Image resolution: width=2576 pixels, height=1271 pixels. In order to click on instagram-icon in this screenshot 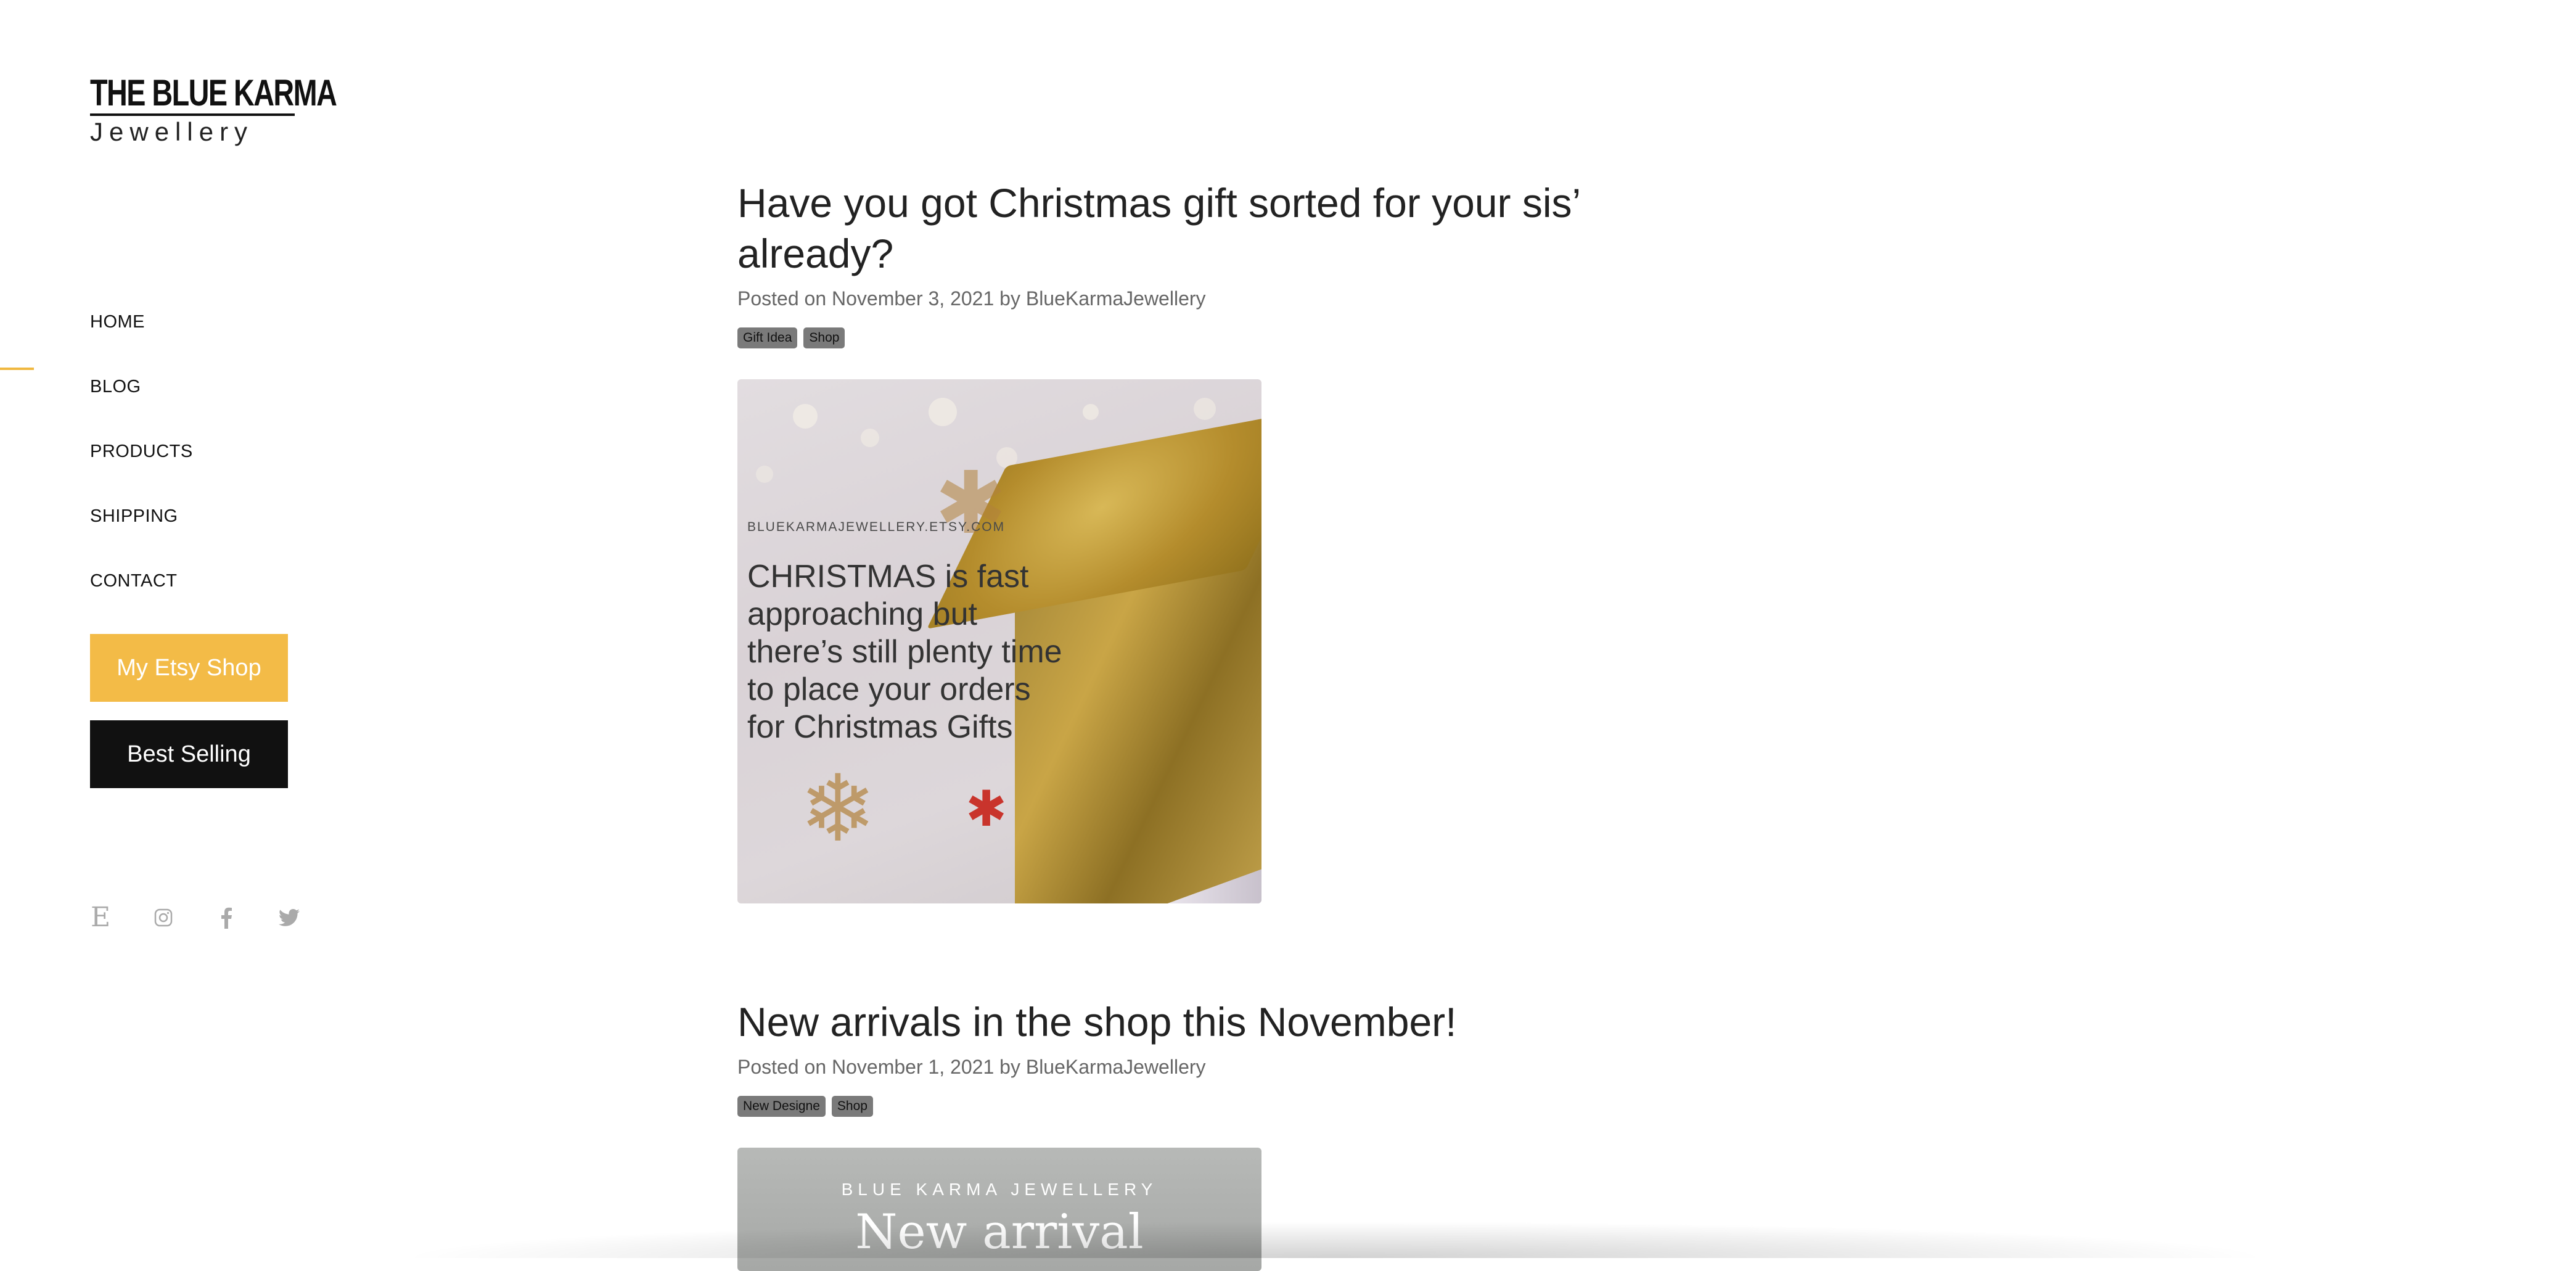, I will do `click(163, 917)`.